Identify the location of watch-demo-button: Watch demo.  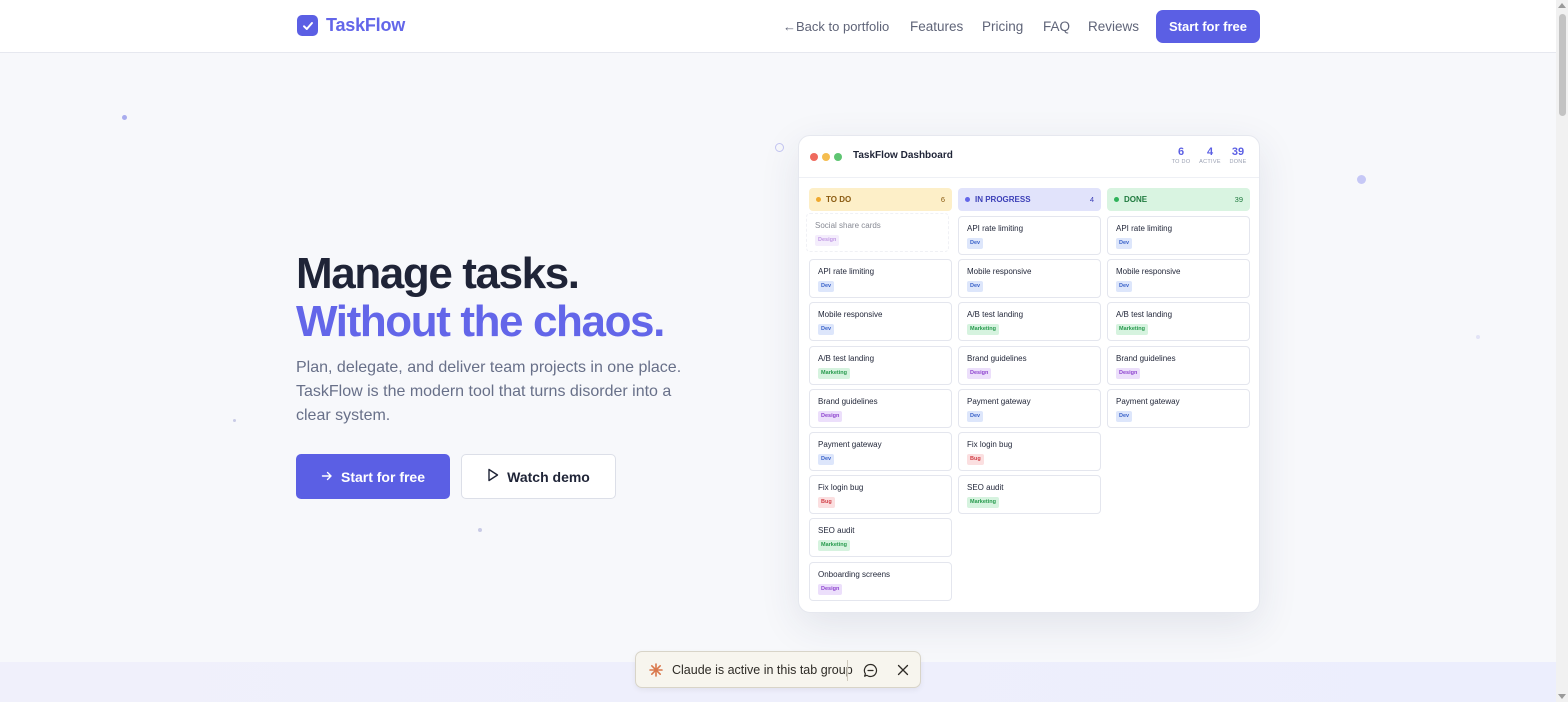
(538, 476).